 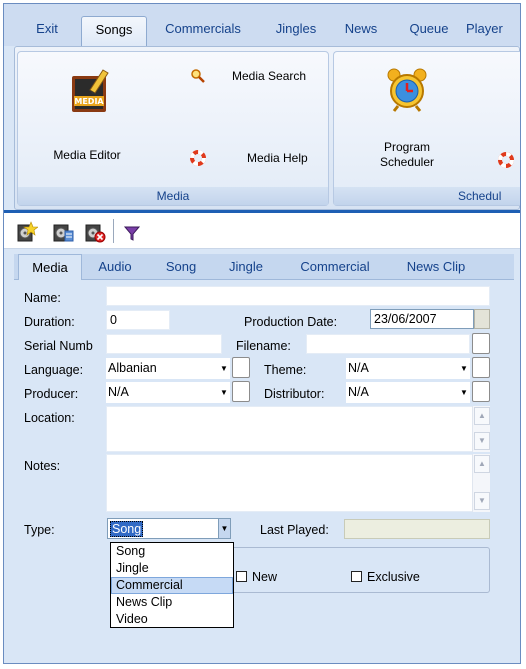 I want to click on toolbar-divider, so click(x=113, y=231).